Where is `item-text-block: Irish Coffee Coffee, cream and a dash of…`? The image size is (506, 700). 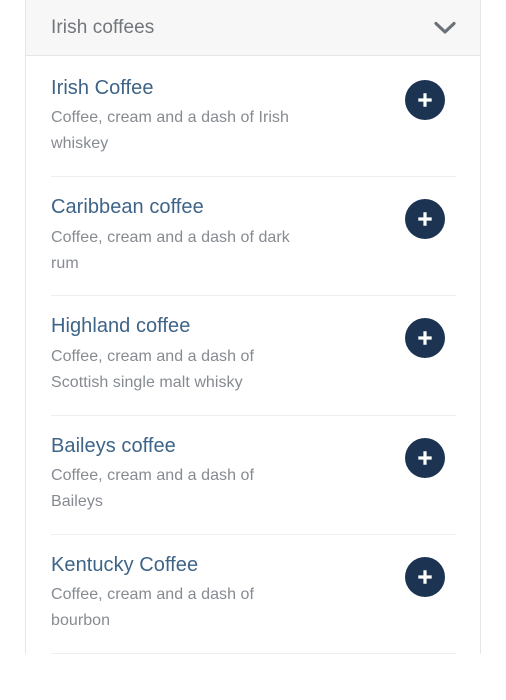
item-text-block: Irish Coffee Coffee, cream and a dash of… is located at coordinates (228, 116).